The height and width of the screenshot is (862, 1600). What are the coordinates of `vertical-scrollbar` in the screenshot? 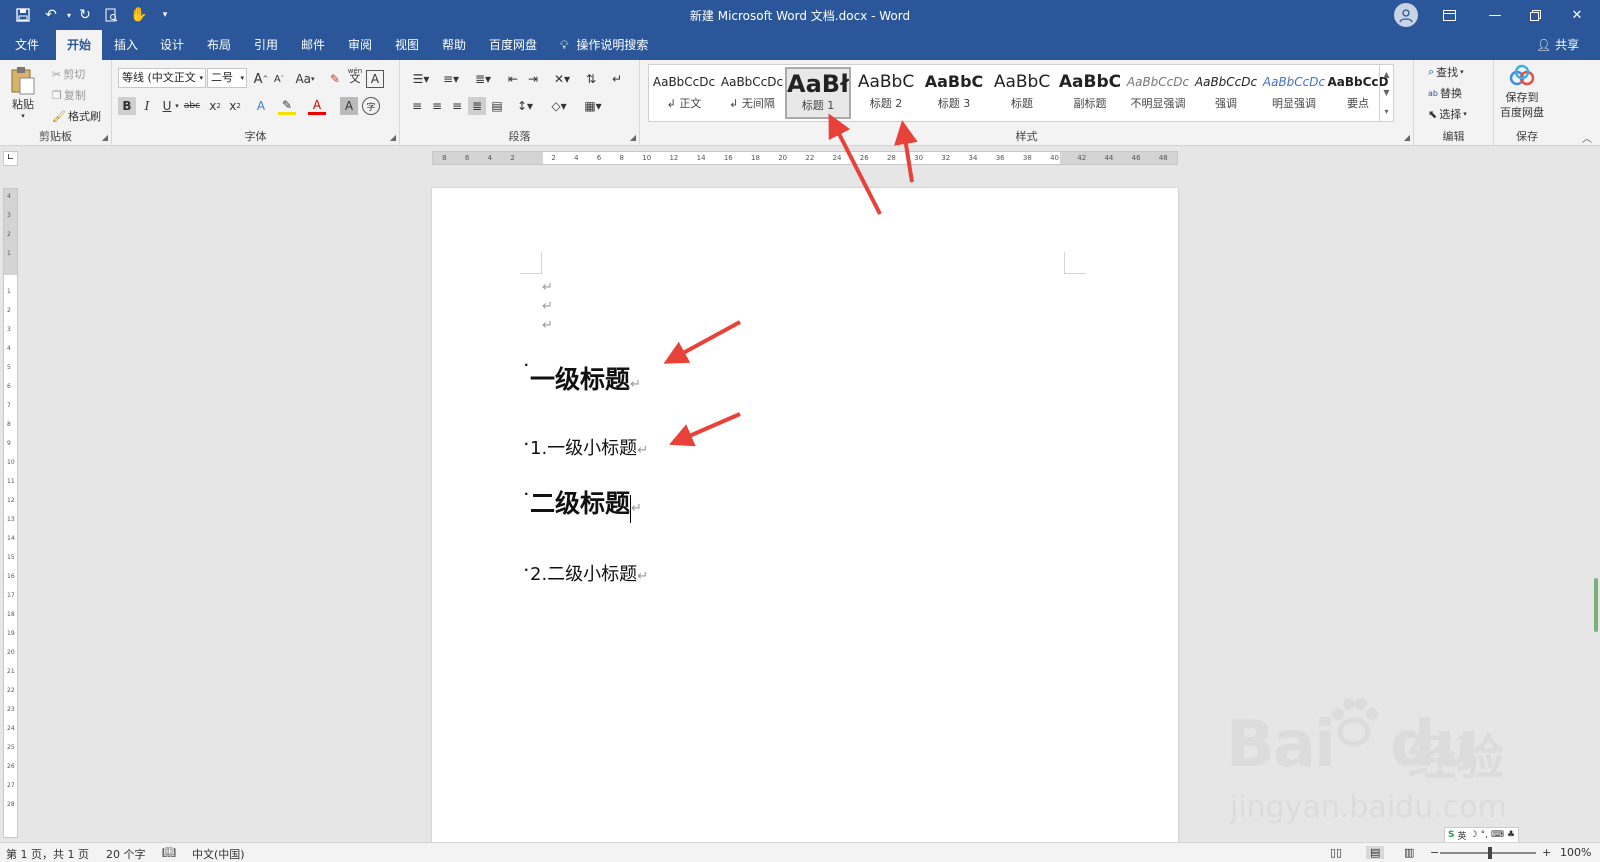 It's located at (1592, 505).